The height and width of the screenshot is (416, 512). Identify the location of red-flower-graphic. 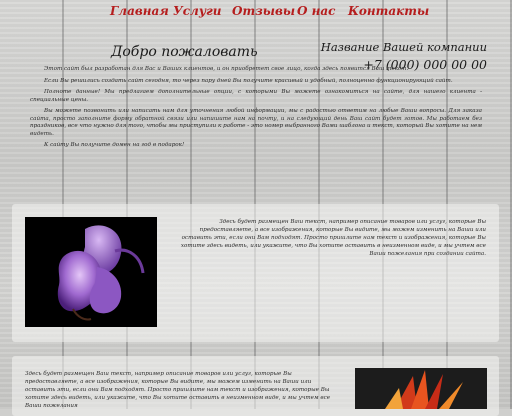
(421, 388).